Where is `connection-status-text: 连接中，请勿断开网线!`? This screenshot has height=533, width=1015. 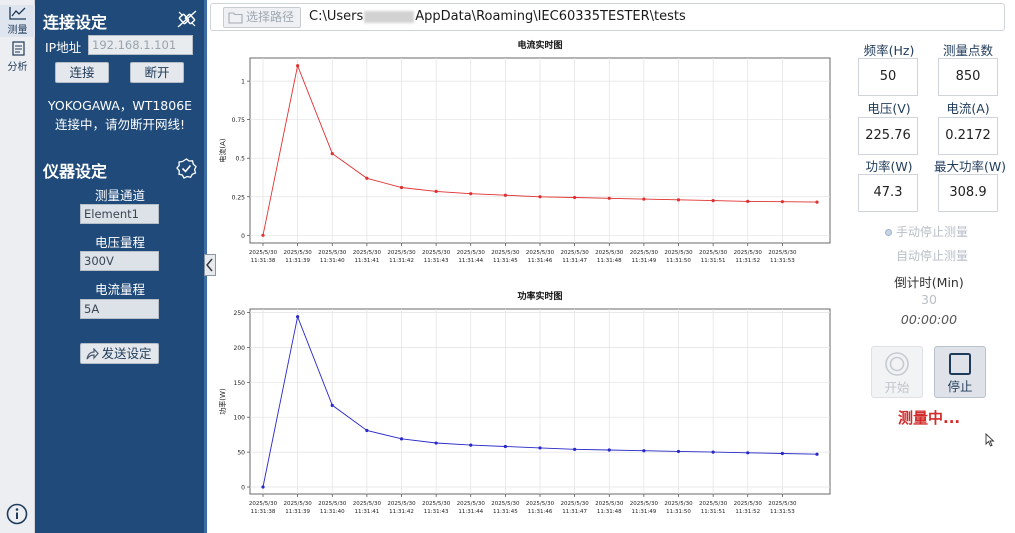 connection-status-text: 连接中，请勿断开网线! is located at coordinates (119, 124).